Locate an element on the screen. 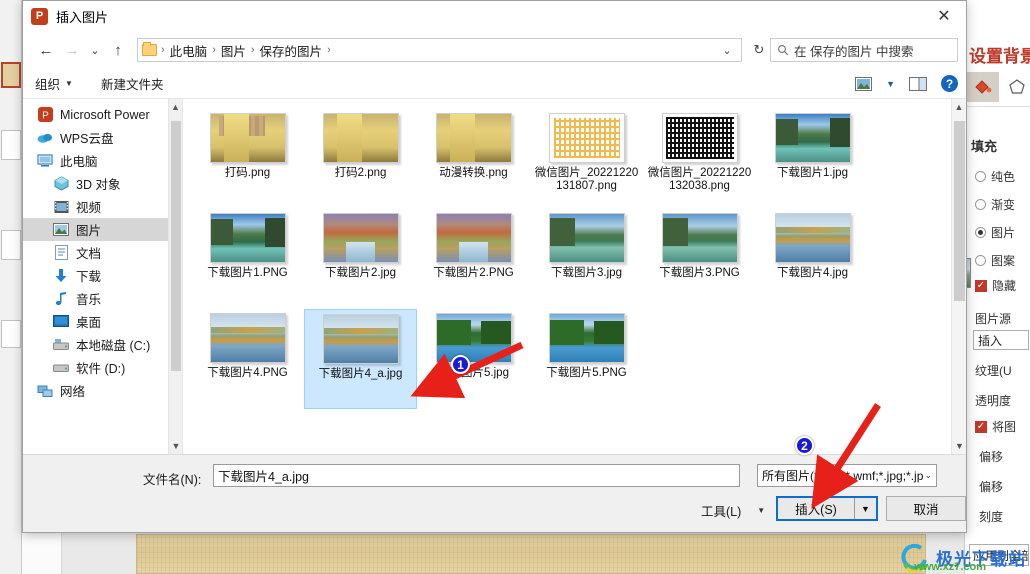 The height and width of the screenshot is (574, 1030). sidebar-item-3d-objects: 3D 对象 is located at coordinates (102, 183).